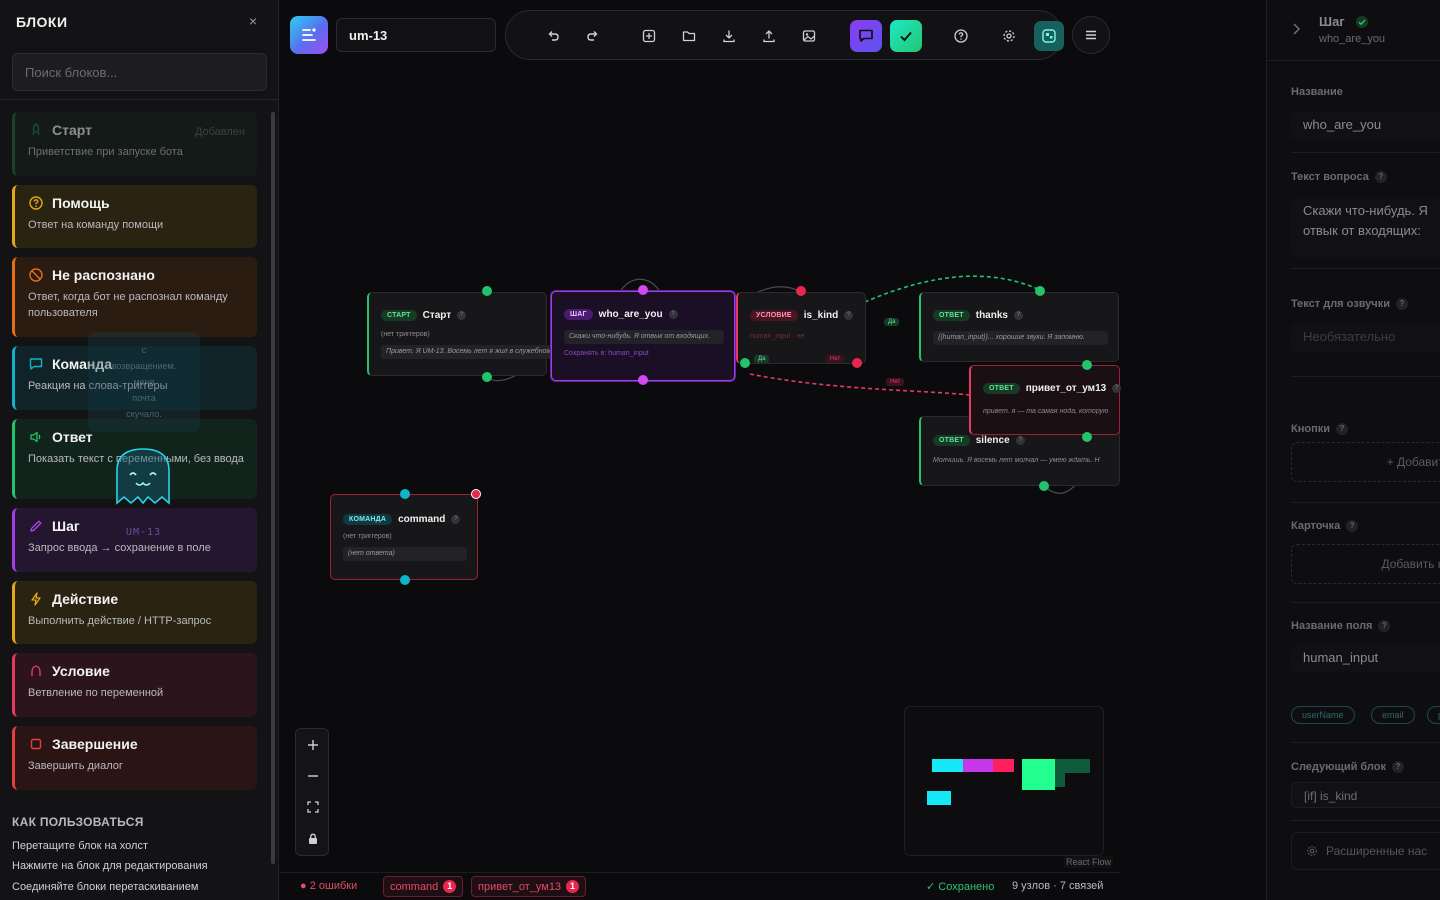  What do you see at coordinates (643, 290) in the screenshot?
I see `handle-who-top` at bounding box center [643, 290].